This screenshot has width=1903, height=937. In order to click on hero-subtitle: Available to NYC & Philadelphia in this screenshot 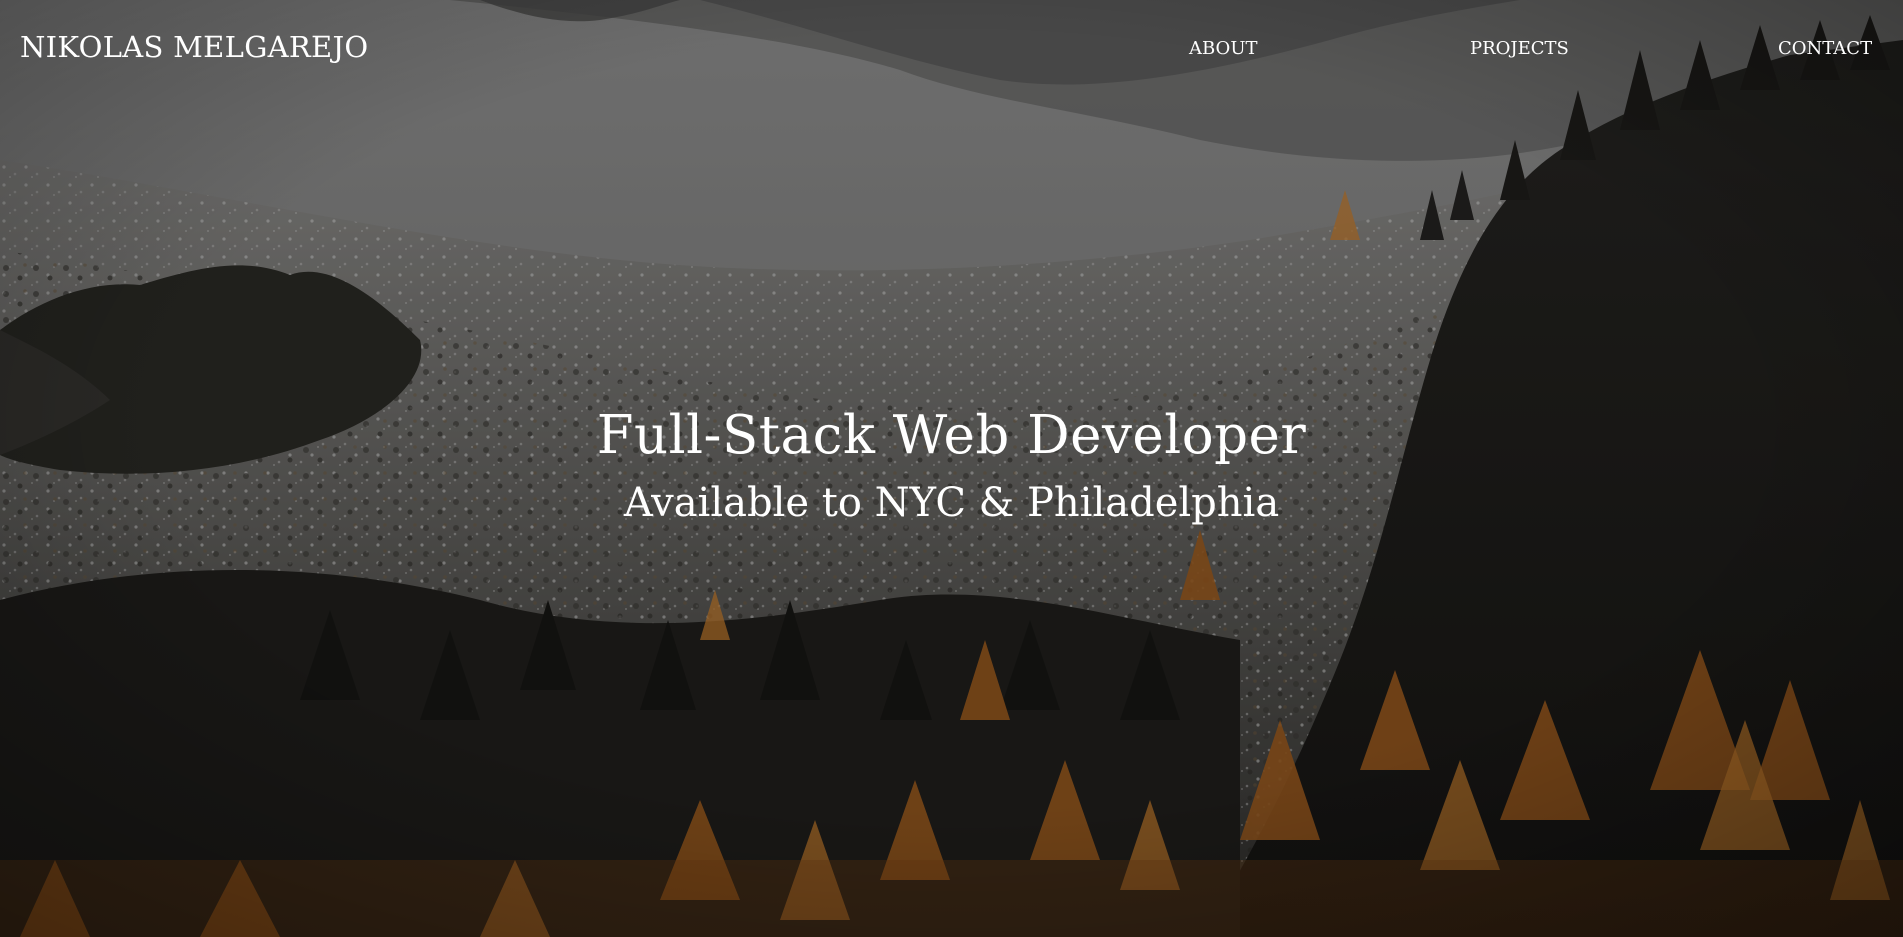, I will do `click(951, 503)`.